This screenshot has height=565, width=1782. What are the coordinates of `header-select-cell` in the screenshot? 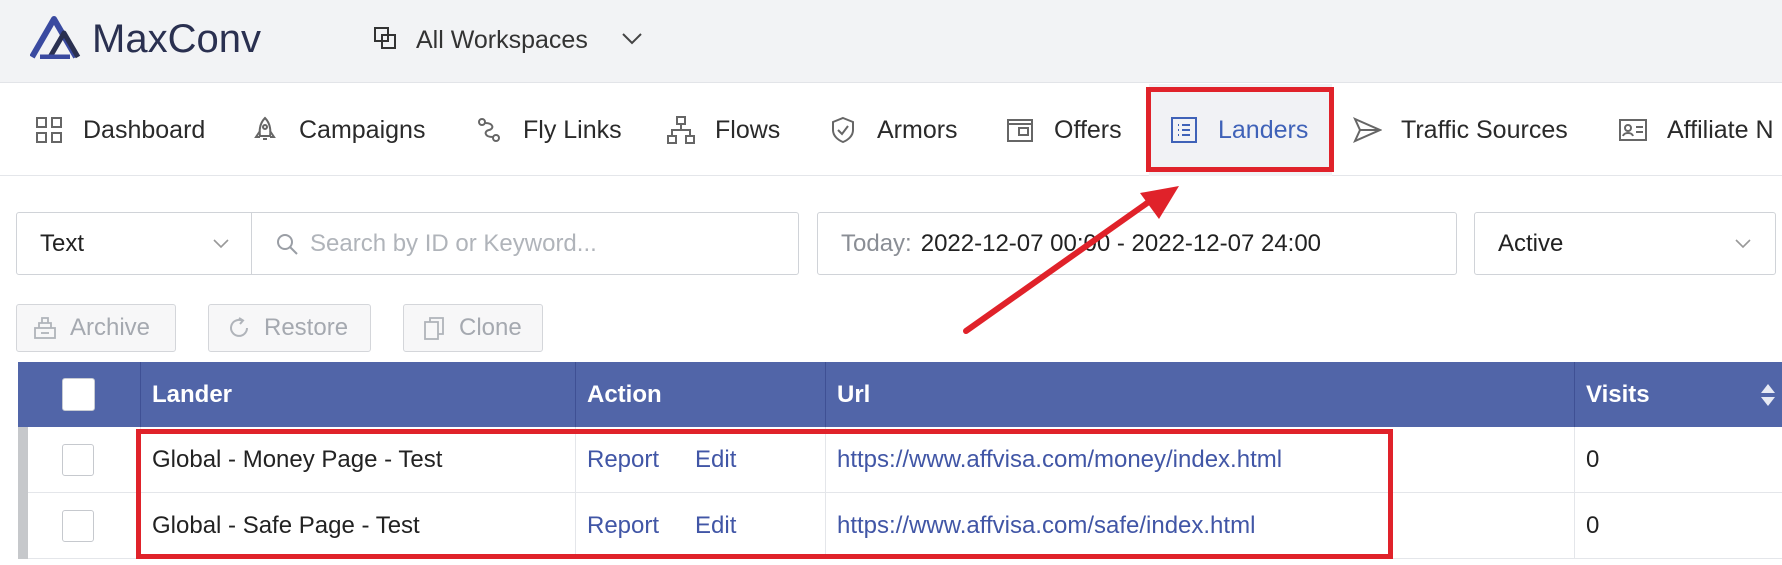 It's located at (79, 394).